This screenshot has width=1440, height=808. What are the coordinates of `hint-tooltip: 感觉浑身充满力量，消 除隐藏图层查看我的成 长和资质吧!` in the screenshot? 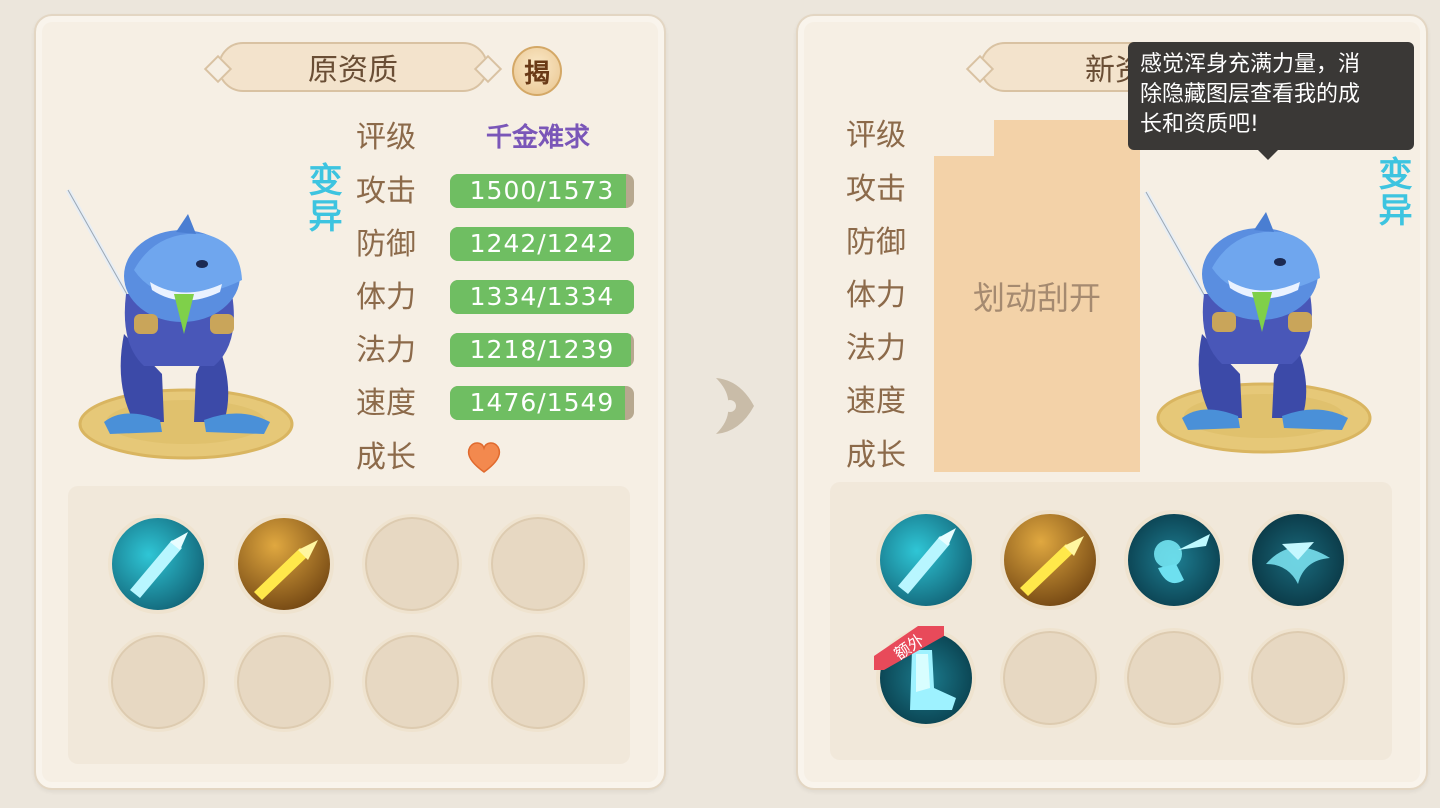 It's located at (1271, 101).